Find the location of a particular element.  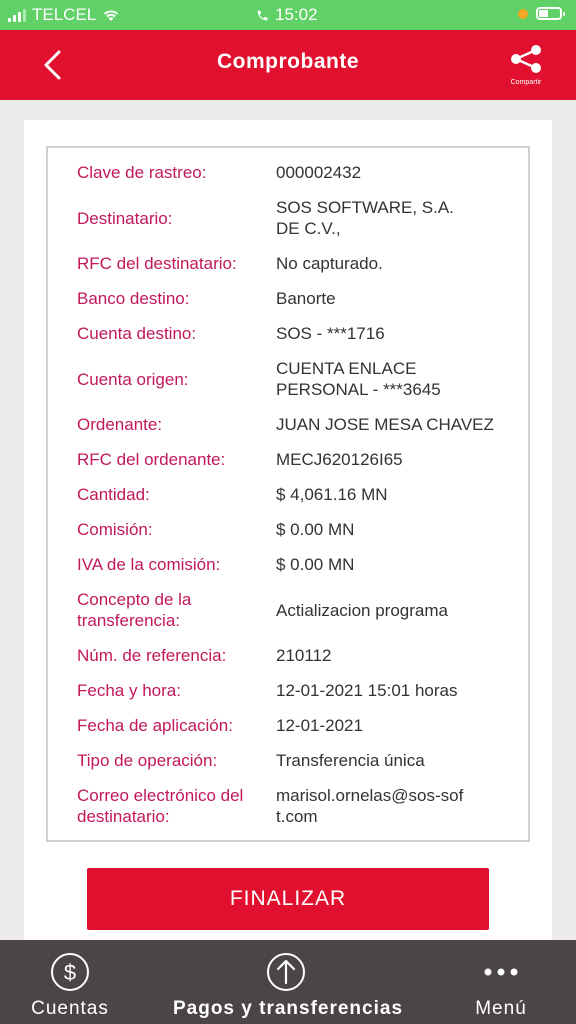

detail-value: CUENTA ENLACE PERSONAL - ***3645 is located at coordinates (358, 379).